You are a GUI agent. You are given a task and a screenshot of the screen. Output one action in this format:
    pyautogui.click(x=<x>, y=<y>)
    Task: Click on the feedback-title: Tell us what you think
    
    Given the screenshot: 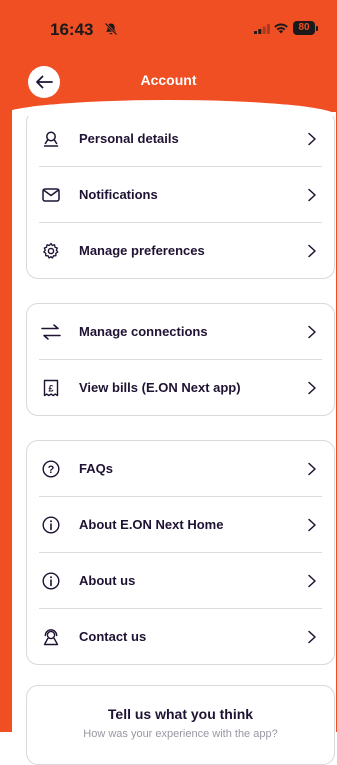 What is the action you would take?
    pyautogui.click(x=180, y=714)
    